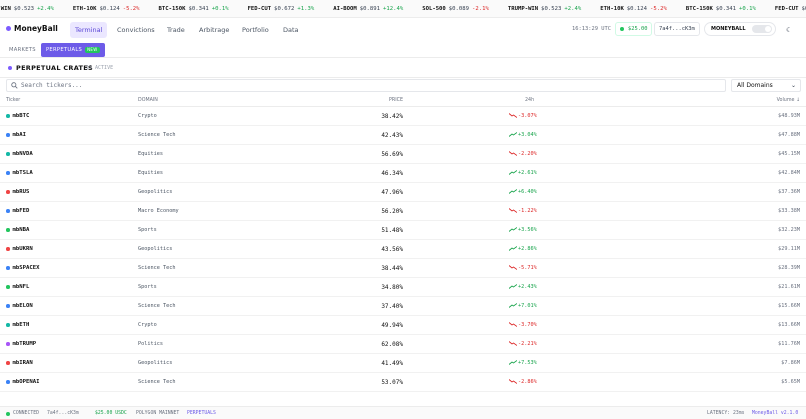  Describe the element at coordinates (775, 413) in the screenshot. I see `footer-version: MoneyBall v2.1.0` at that location.